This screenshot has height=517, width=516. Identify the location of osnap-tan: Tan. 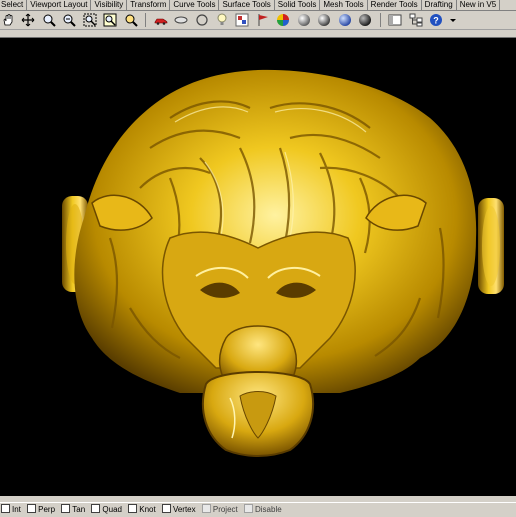
(72, 510).